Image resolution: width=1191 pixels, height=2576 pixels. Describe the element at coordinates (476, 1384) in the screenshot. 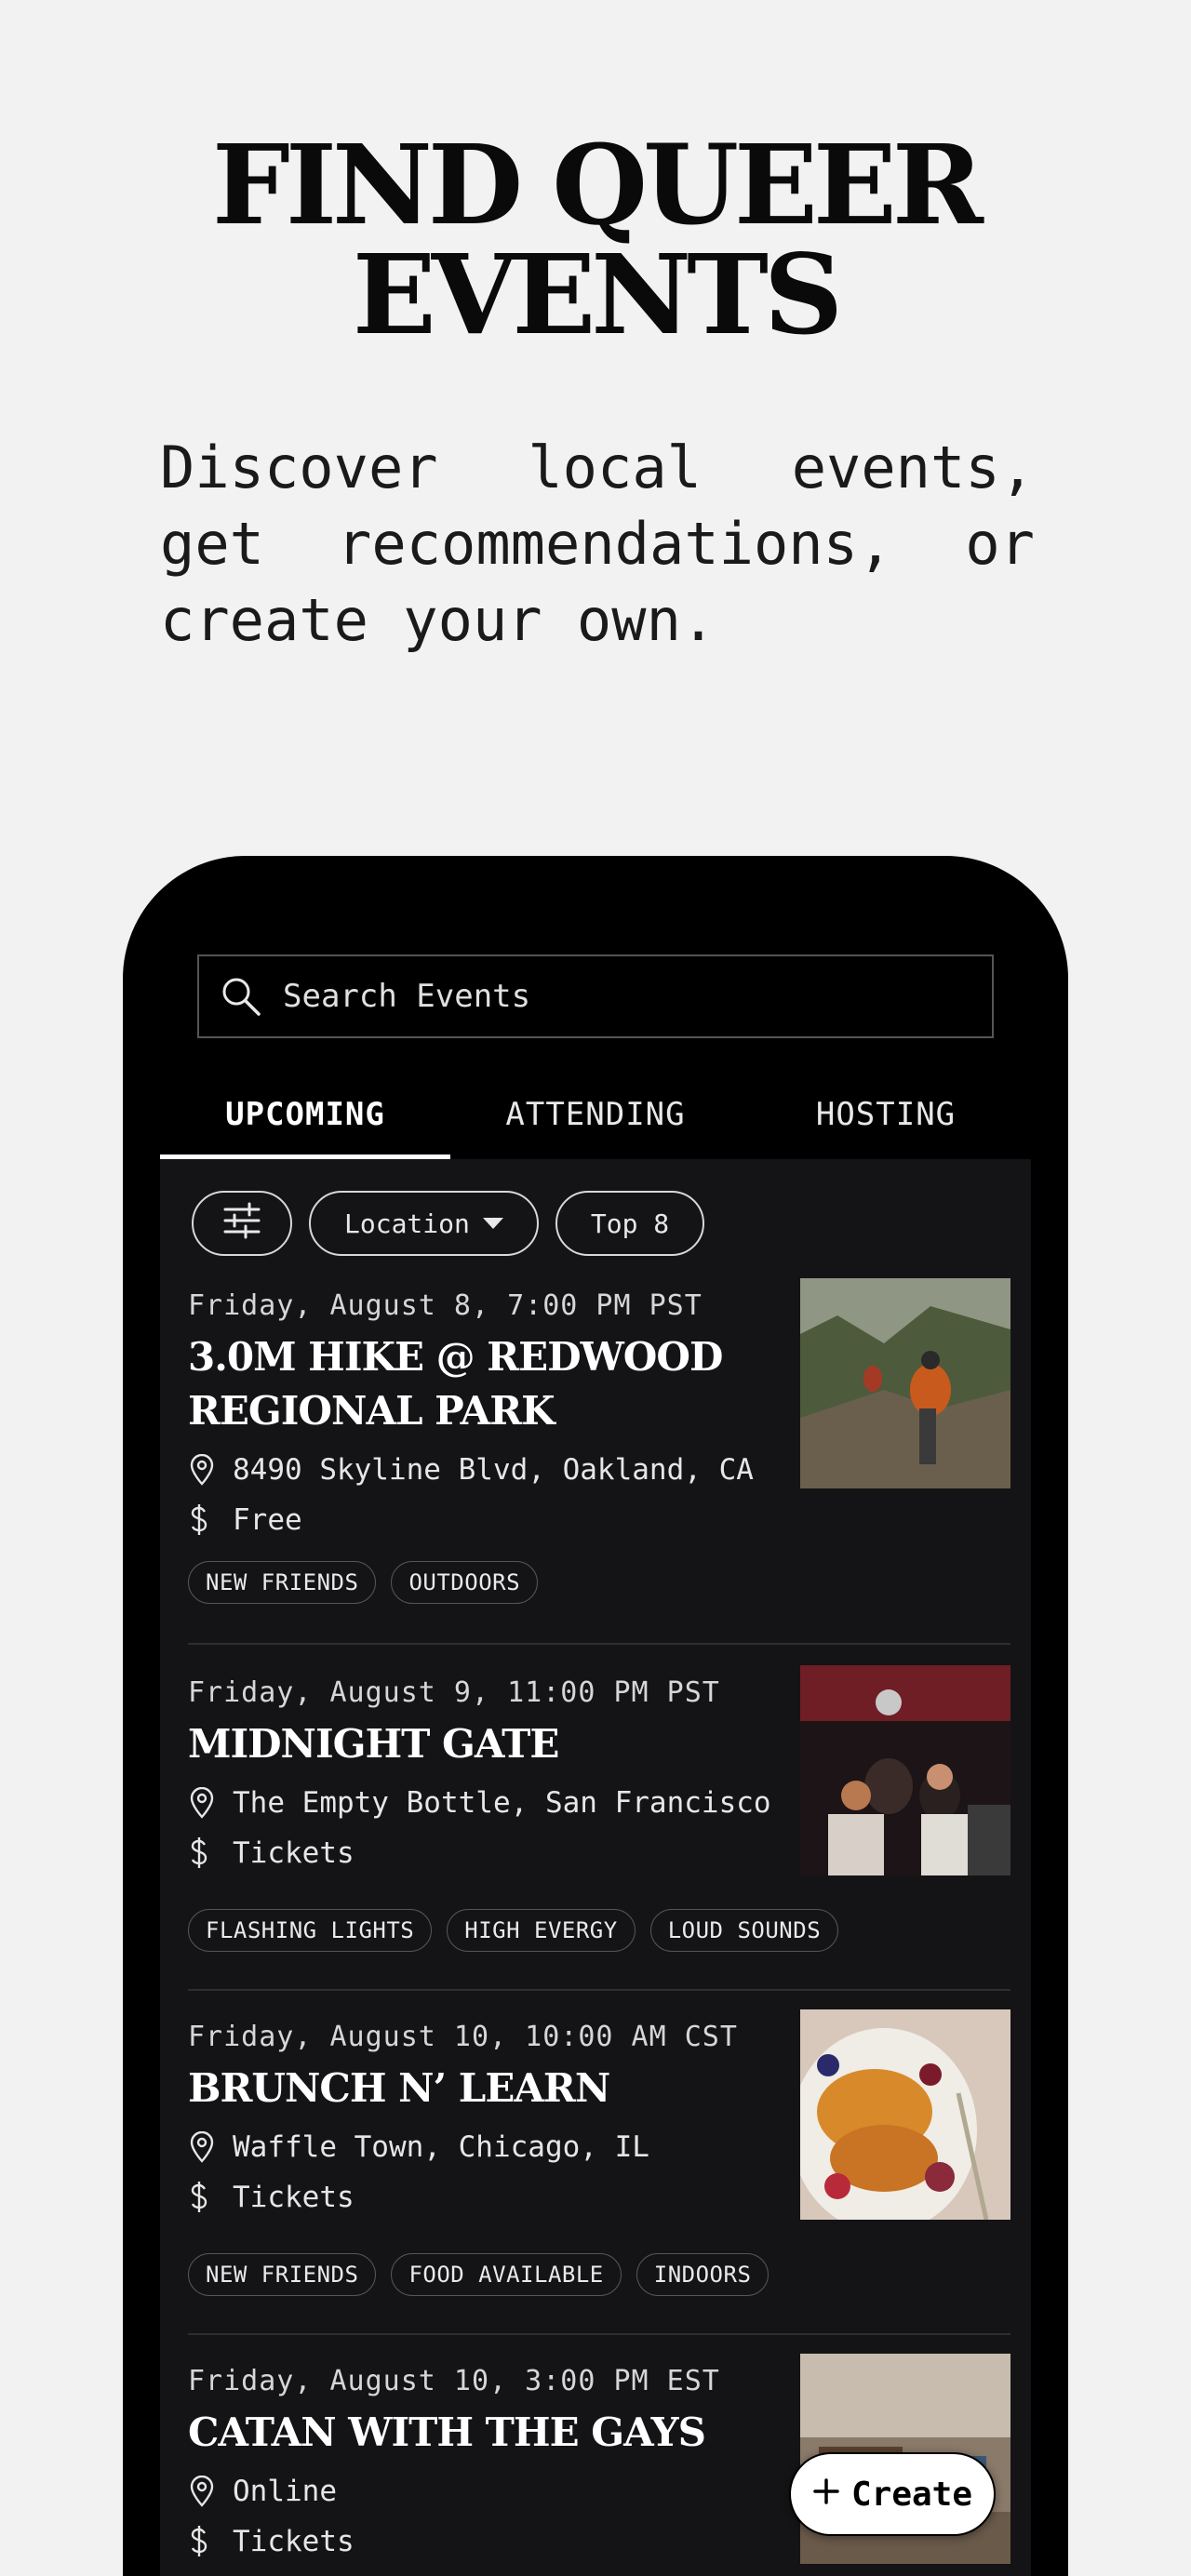

I see `event-title: 3.0M HIKE @ REDWOOD REGIONAL PARK` at that location.